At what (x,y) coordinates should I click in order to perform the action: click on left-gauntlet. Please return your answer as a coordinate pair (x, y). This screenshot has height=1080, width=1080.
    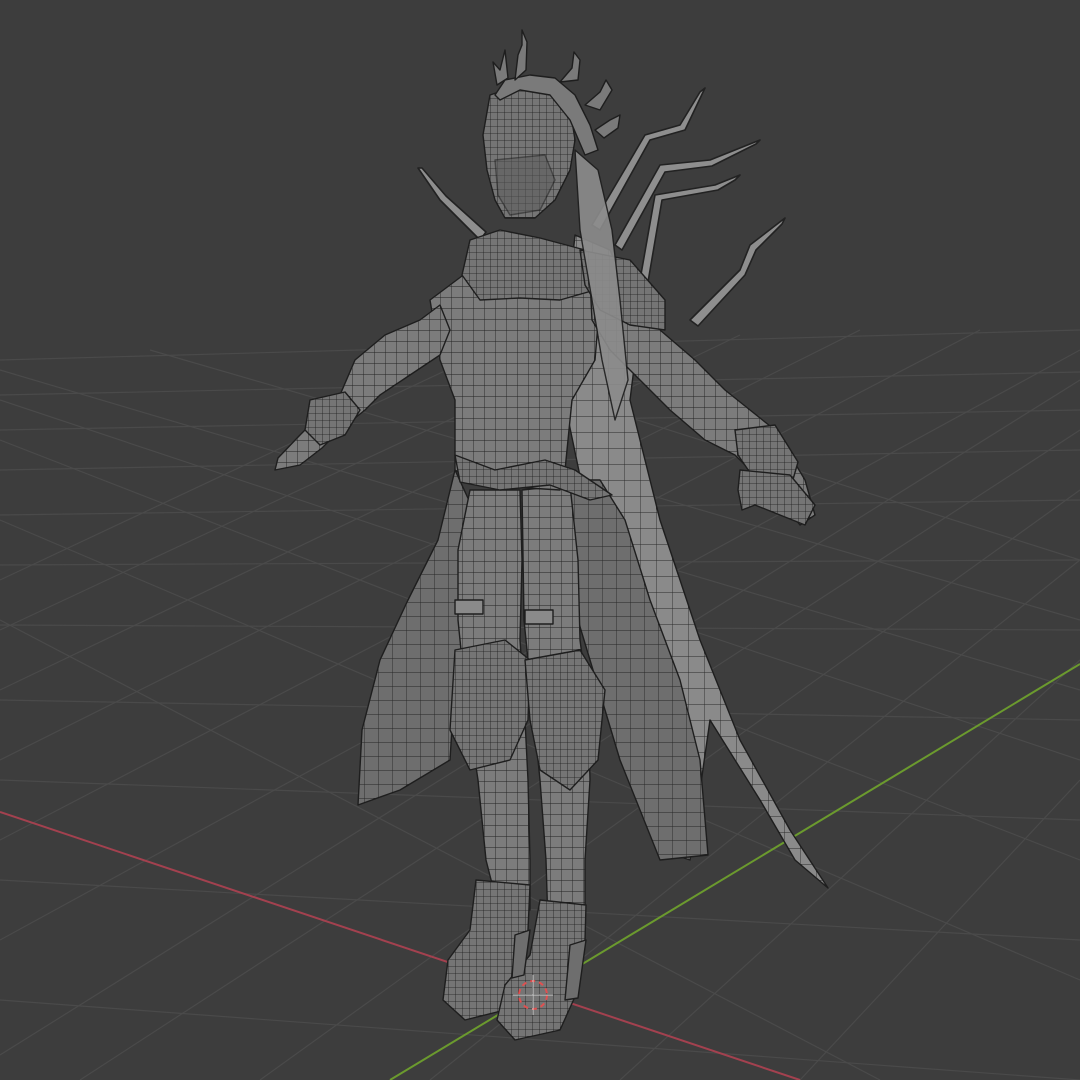
    Looking at the image, I should click on (332, 418).